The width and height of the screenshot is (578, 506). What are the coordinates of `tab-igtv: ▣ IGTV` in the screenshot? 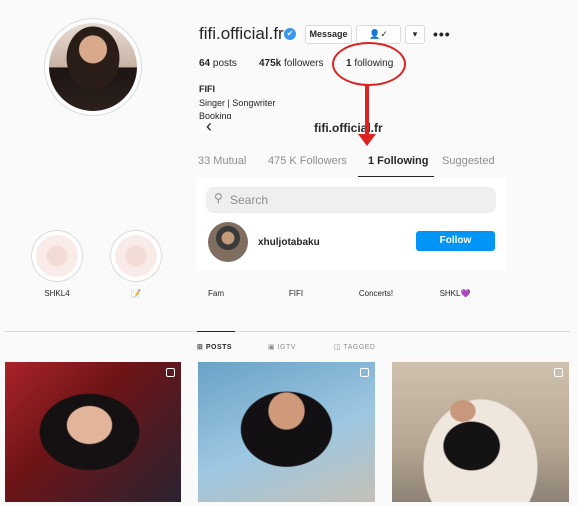 It's located at (282, 347).